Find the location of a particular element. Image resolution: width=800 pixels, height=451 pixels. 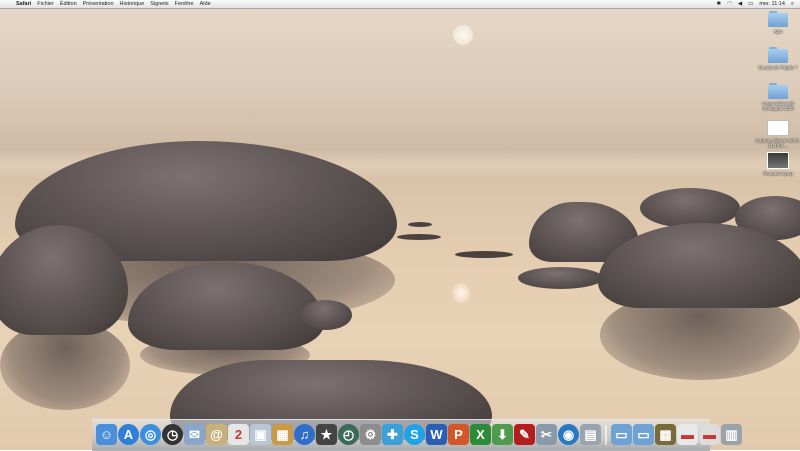

desktop-folder-apple: Ne pas de l'Apple ? is located at coordinates (777, 58).